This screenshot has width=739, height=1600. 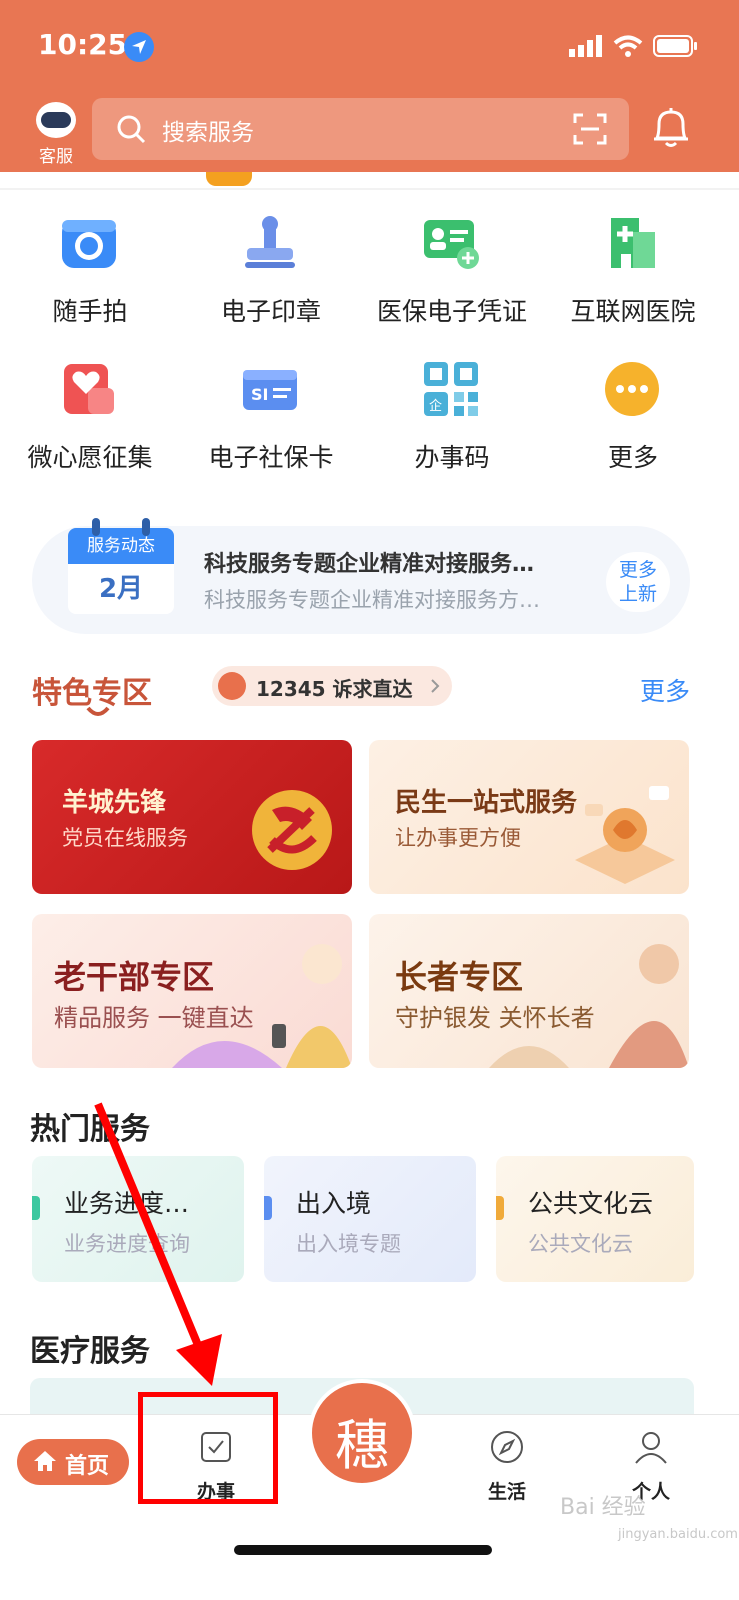 I want to click on hot-item-culture-cloud: 公共文化云 公共文化云, so click(x=595, y=1219).